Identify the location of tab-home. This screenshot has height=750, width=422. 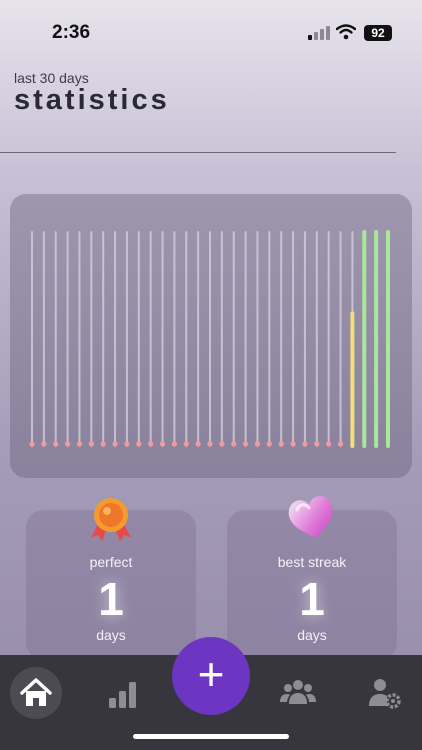
(36, 693).